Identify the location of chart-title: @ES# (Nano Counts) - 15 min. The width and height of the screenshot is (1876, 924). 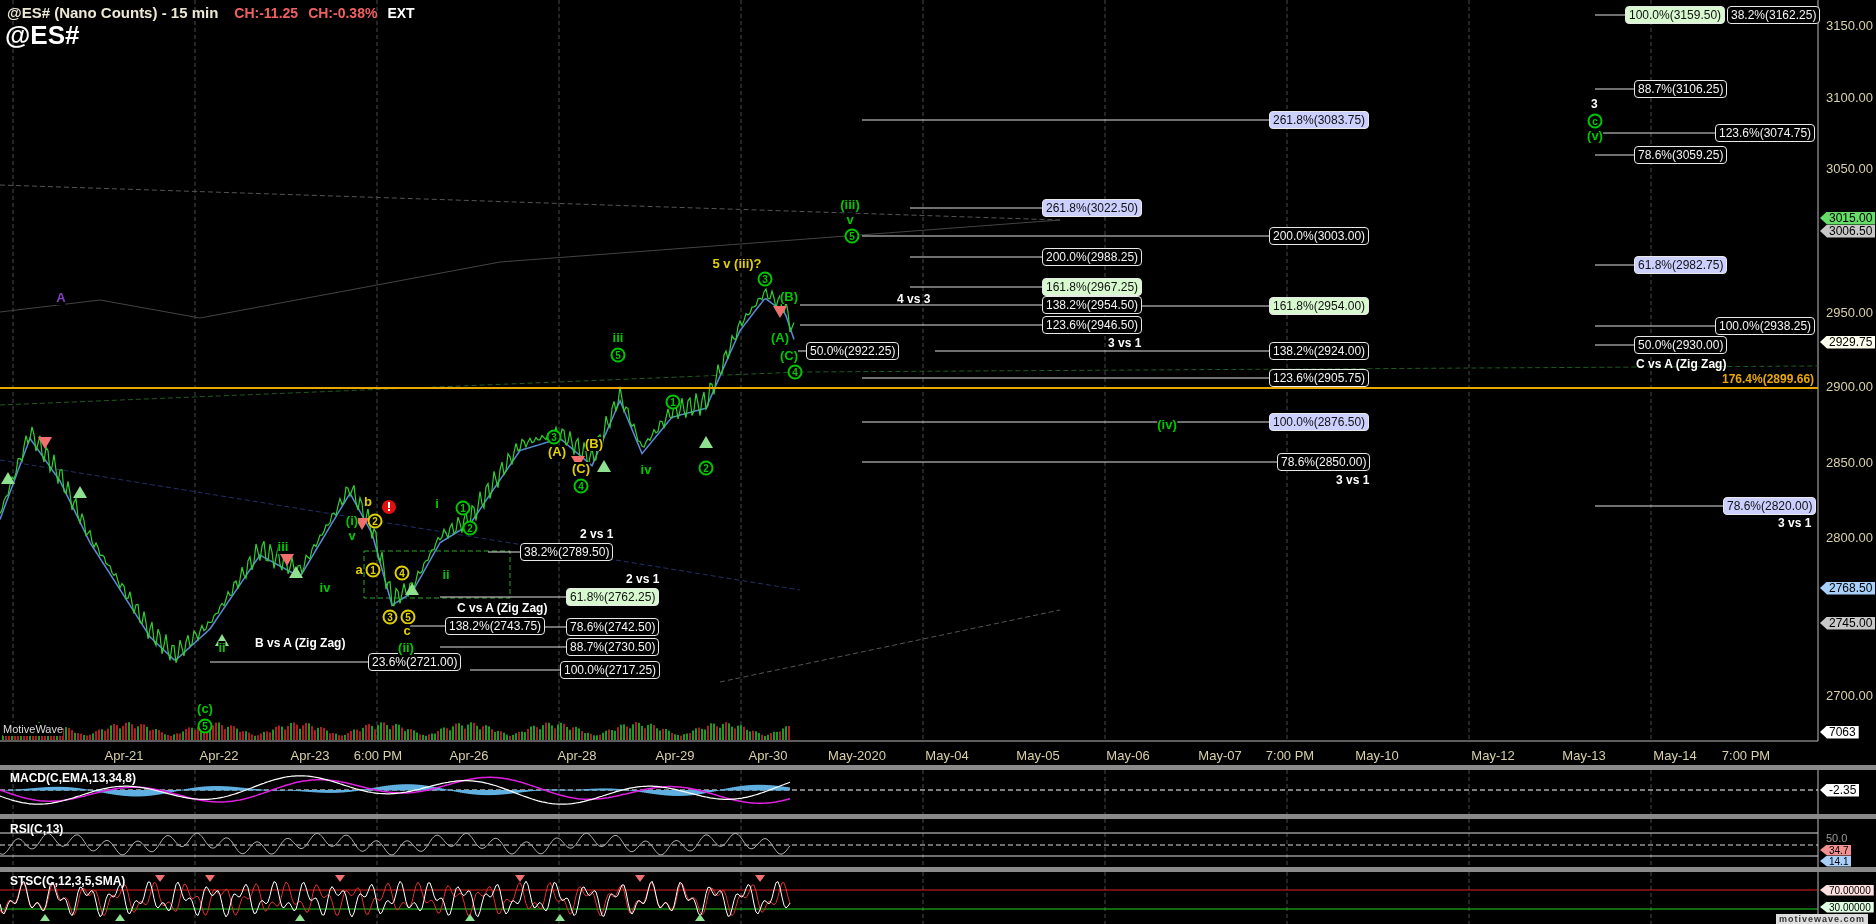
(113, 12).